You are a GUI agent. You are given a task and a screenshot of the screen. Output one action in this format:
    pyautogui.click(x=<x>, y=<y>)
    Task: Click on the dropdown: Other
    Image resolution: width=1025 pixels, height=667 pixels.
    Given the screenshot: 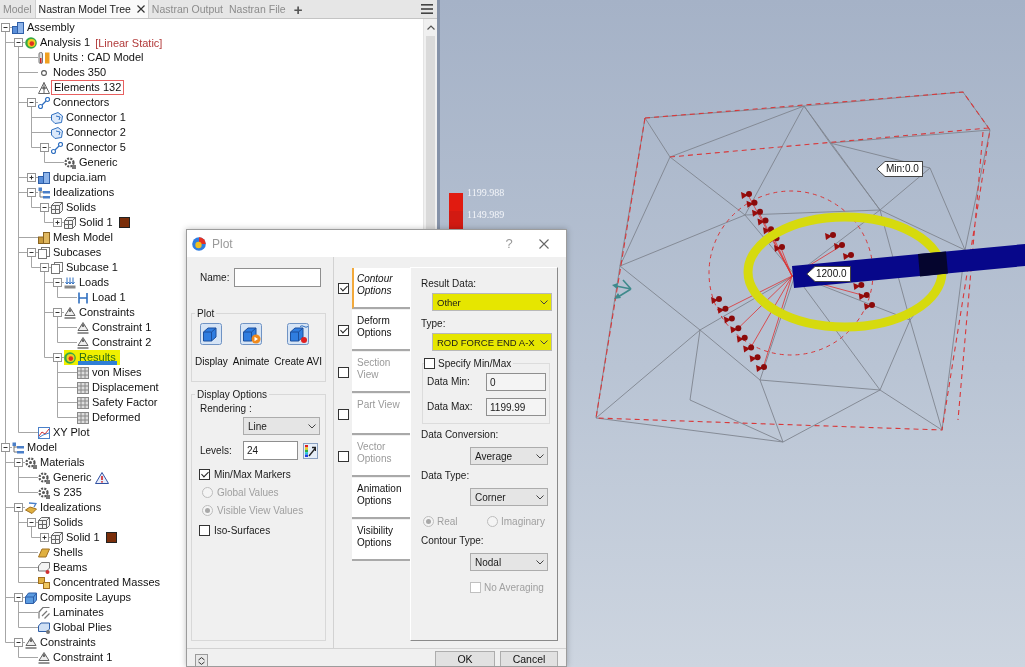 What is the action you would take?
    pyautogui.click(x=492, y=302)
    